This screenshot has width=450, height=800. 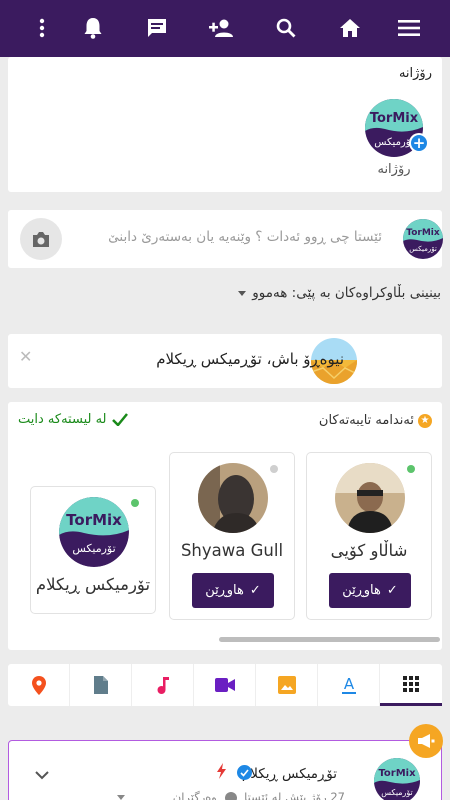 I want to click on home-icon, so click(x=350, y=28).